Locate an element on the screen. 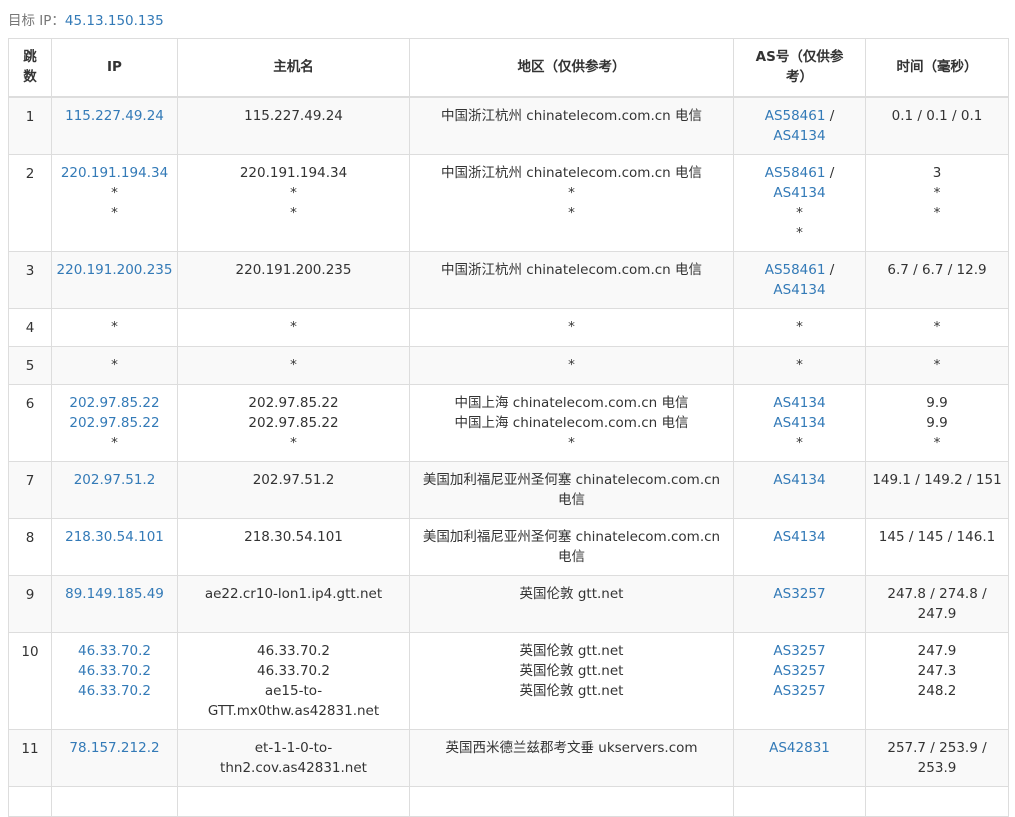  ip-cell: 89.149.185.49 is located at coordinates (114, 603).